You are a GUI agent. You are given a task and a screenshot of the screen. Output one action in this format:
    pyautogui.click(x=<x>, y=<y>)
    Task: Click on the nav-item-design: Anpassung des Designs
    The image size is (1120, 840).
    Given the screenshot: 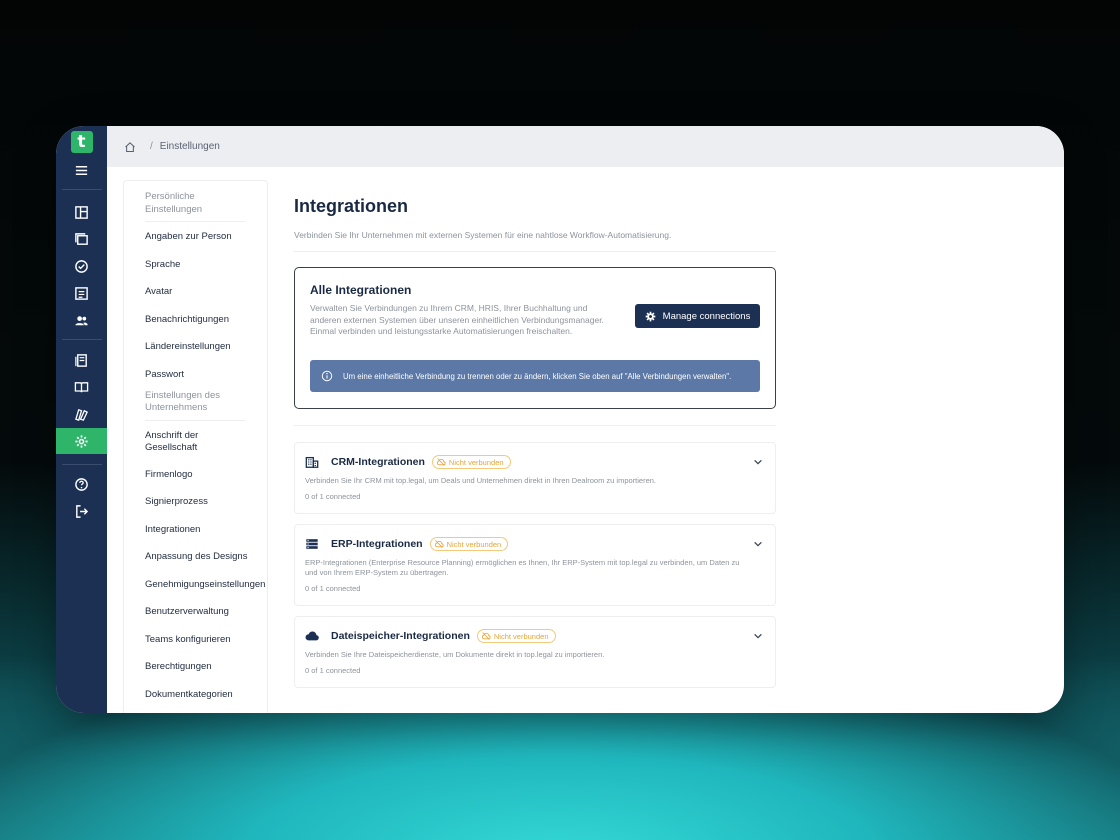 What is the action you would take?
    pyautogui.click(x=206, y=565)
    